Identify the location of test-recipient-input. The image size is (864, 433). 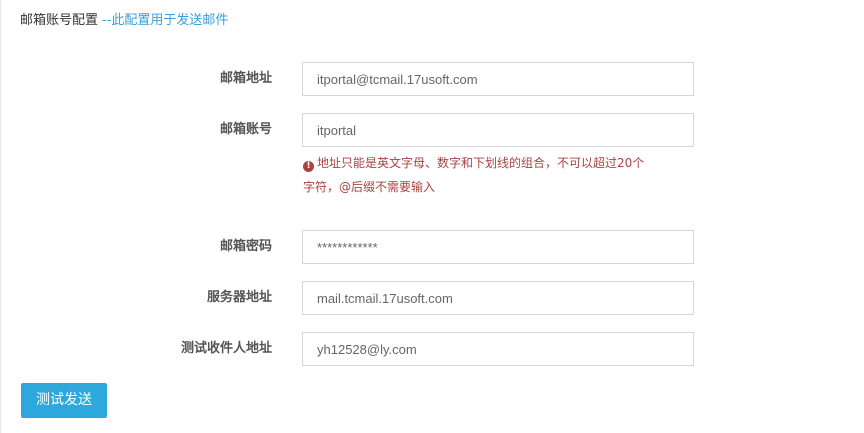
(498, 349).